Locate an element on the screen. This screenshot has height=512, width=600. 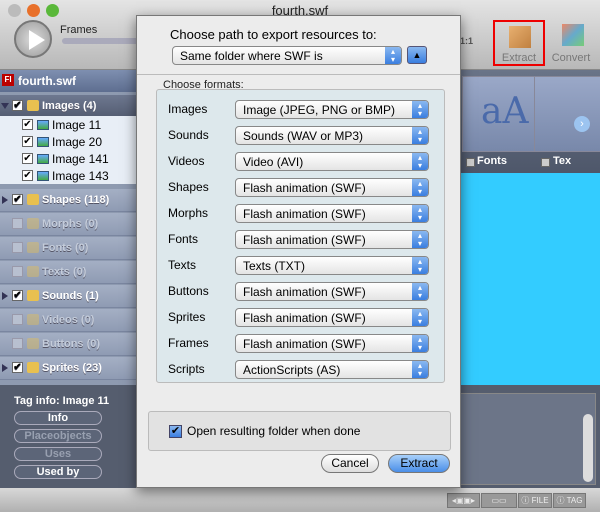
tree-item: ✔ Image 20 is located at coordinates (68, 141).